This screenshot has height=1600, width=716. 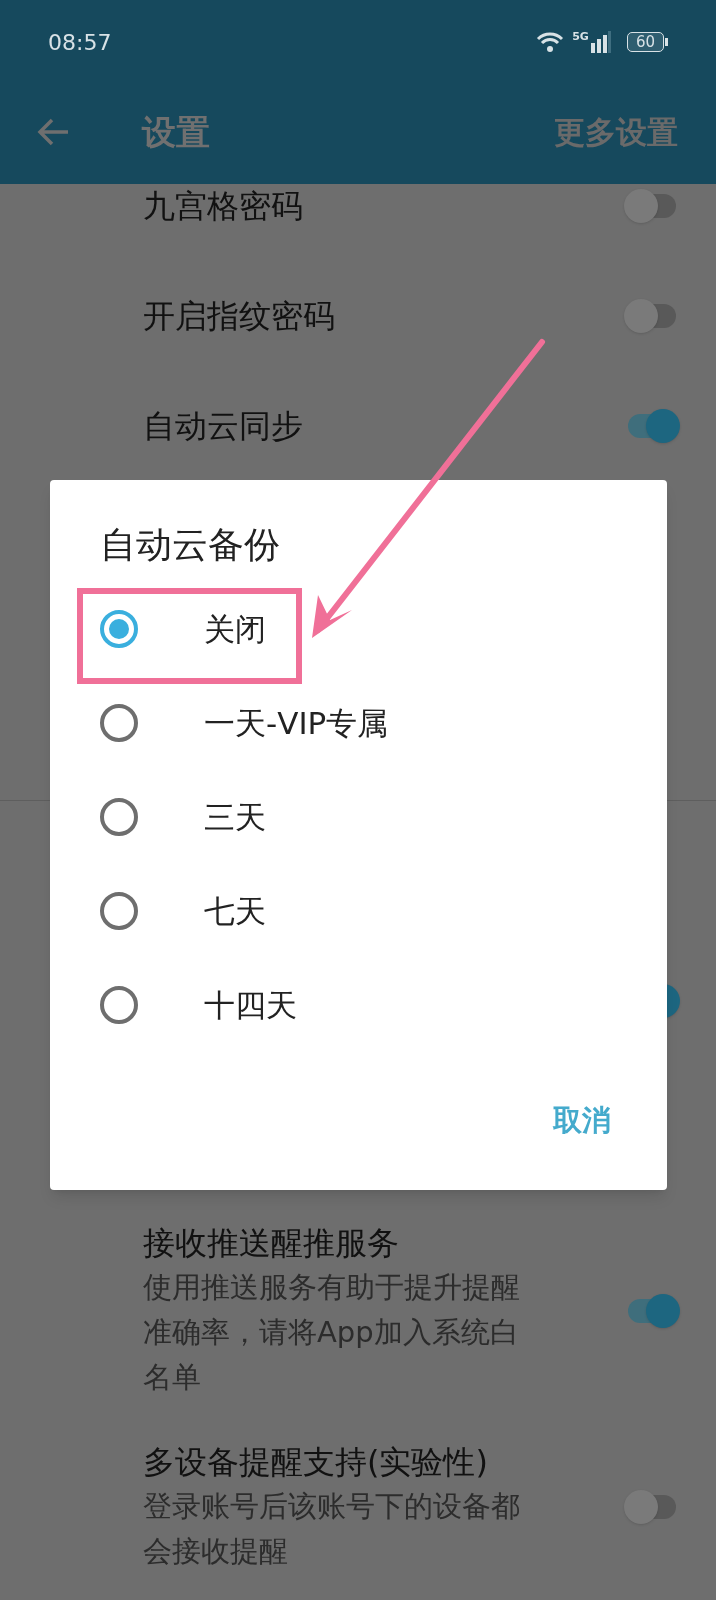 I want to click on setting-title: 接收推送醒推服务, so click(x=271, y=1243).